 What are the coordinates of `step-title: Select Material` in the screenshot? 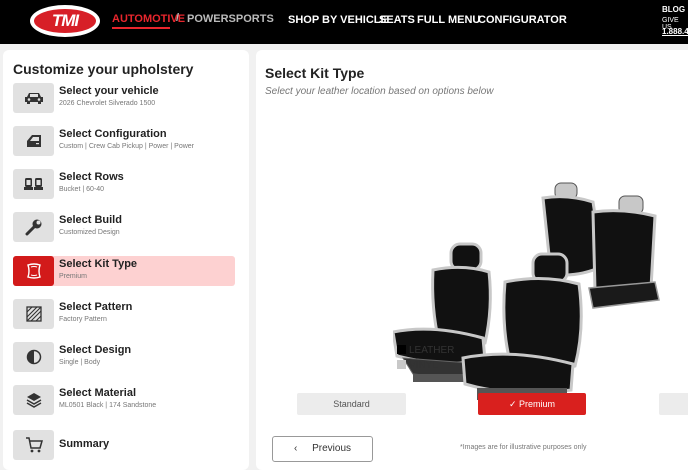 It's located at (98, 393).